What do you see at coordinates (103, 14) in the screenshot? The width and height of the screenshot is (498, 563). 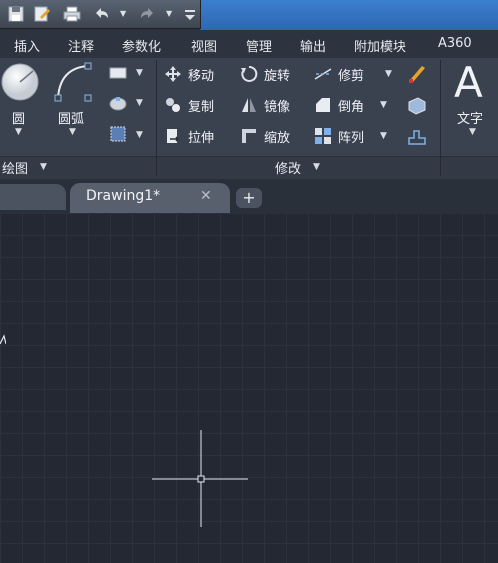 I see `undo-icon` at bounding box center [103, 14].